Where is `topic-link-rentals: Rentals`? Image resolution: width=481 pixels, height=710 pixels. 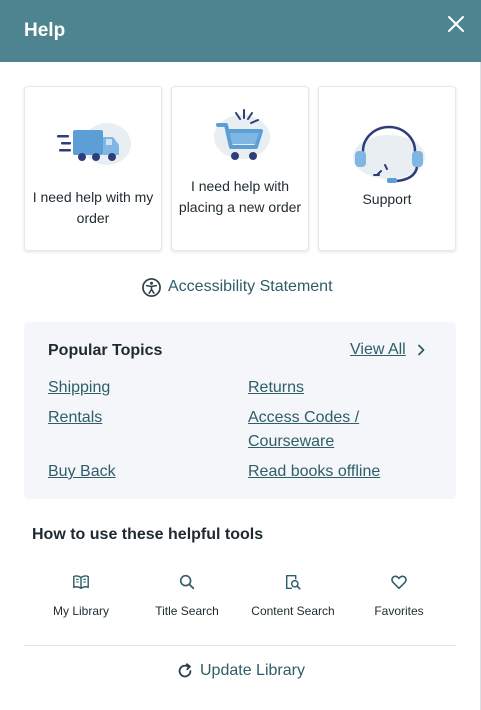 topic-link-rentals: Rentals is located at coordinates (75, 418).